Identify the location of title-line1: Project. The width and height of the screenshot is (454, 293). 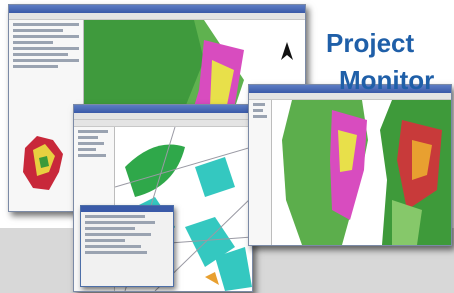
(370, 43).